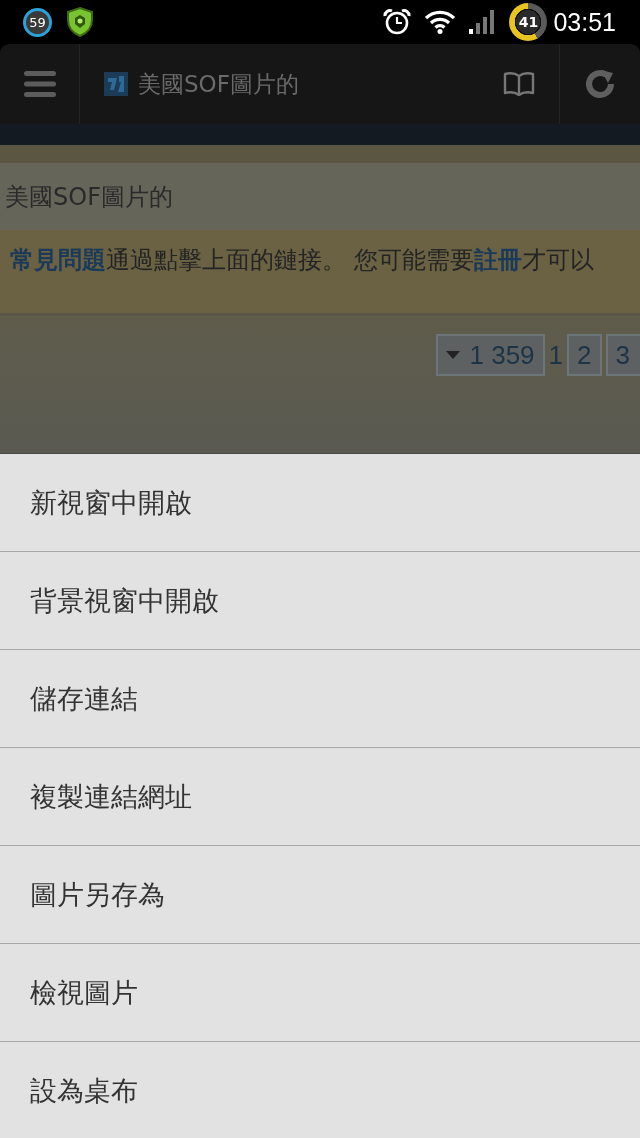 The image size is (640, 1138). I want to click on context-menu-item: 檢視圖片, so click(320, 992).